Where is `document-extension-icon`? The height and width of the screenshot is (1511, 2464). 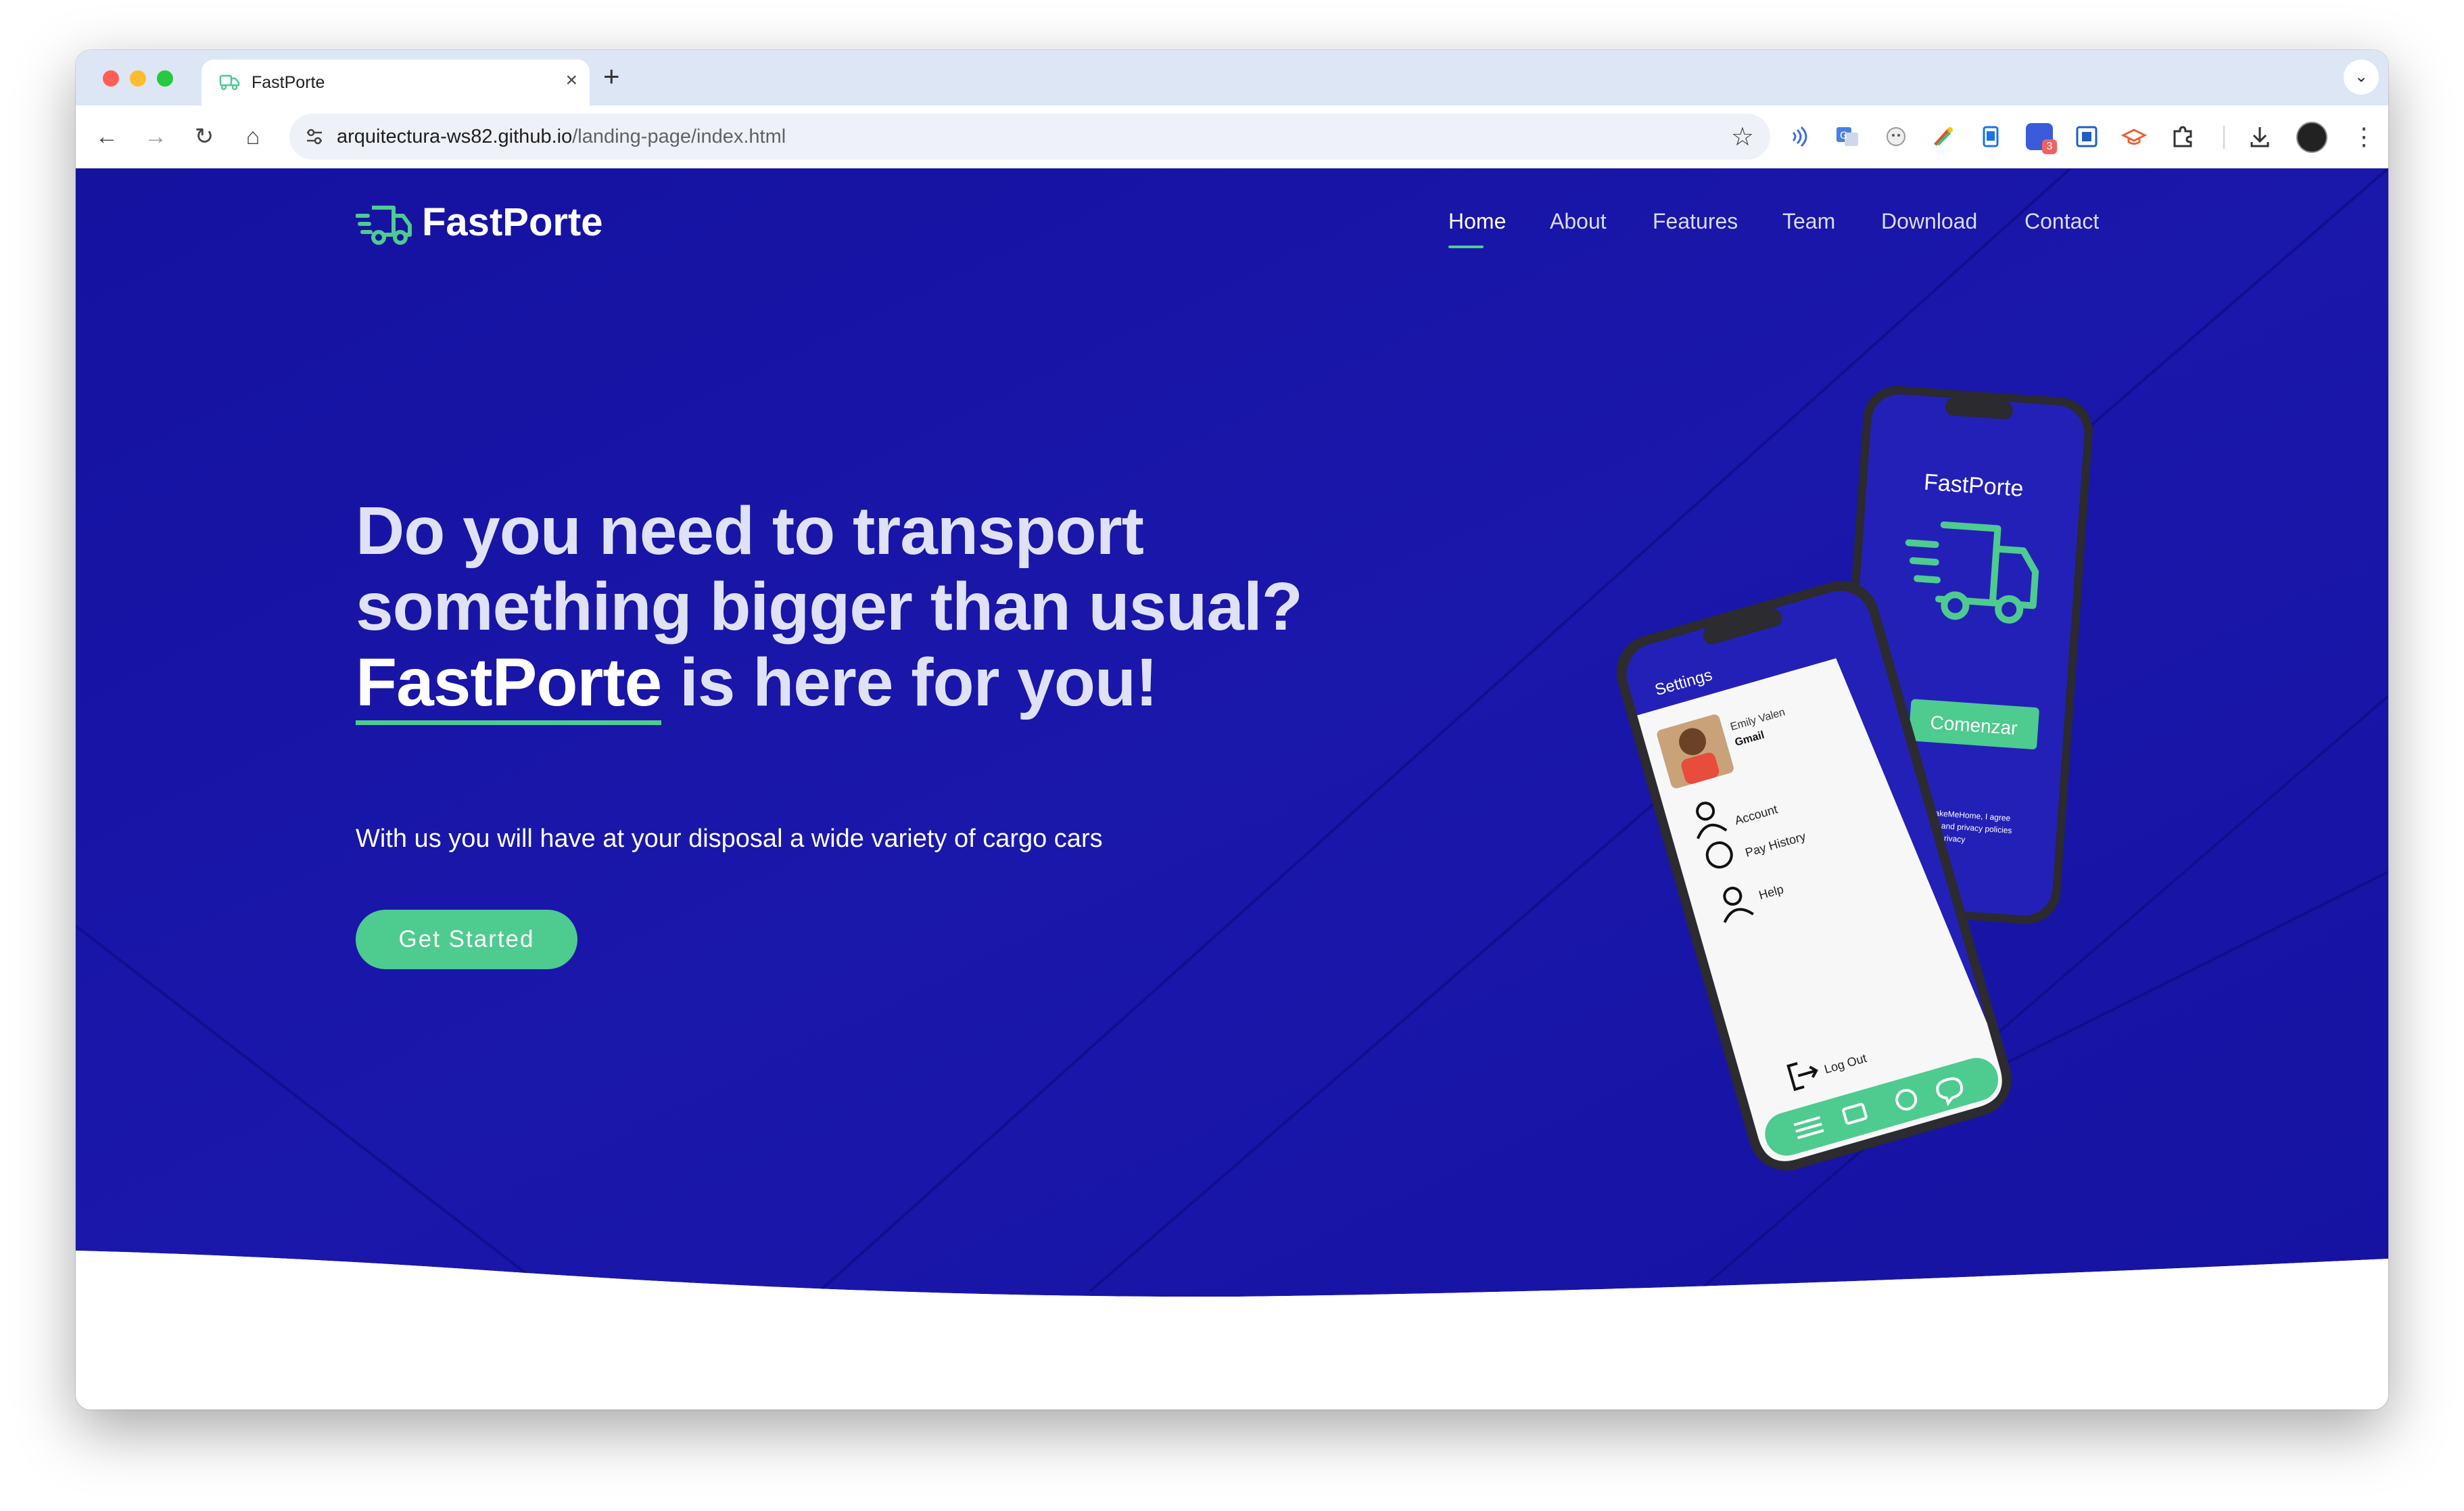
document-extension-icon is located at coordinates (1990, 136).